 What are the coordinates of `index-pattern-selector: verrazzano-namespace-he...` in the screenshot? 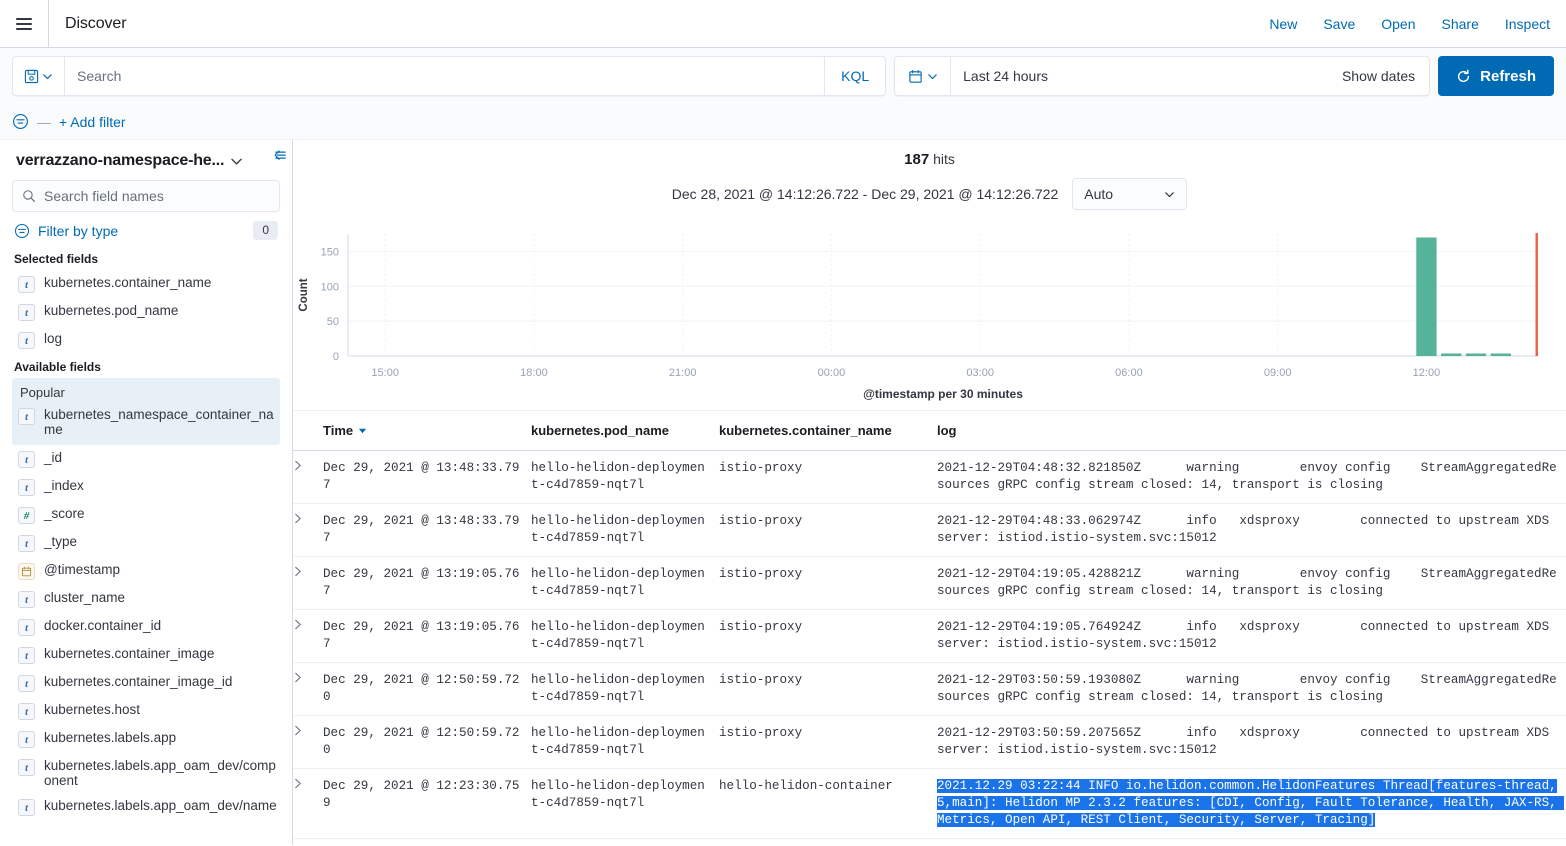 It's located at (146, 164).